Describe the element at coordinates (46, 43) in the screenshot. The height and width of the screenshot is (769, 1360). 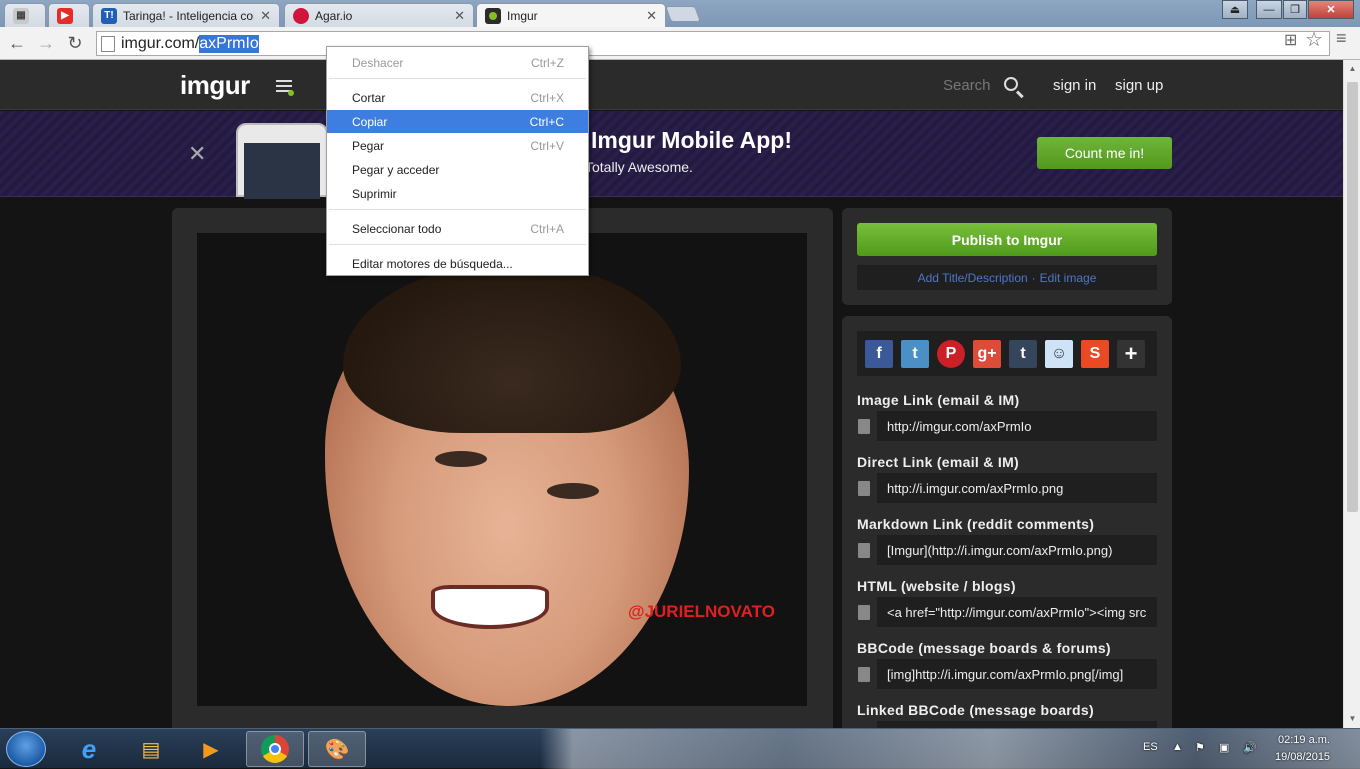
I see `forward-arrow-icon: →` at that location.